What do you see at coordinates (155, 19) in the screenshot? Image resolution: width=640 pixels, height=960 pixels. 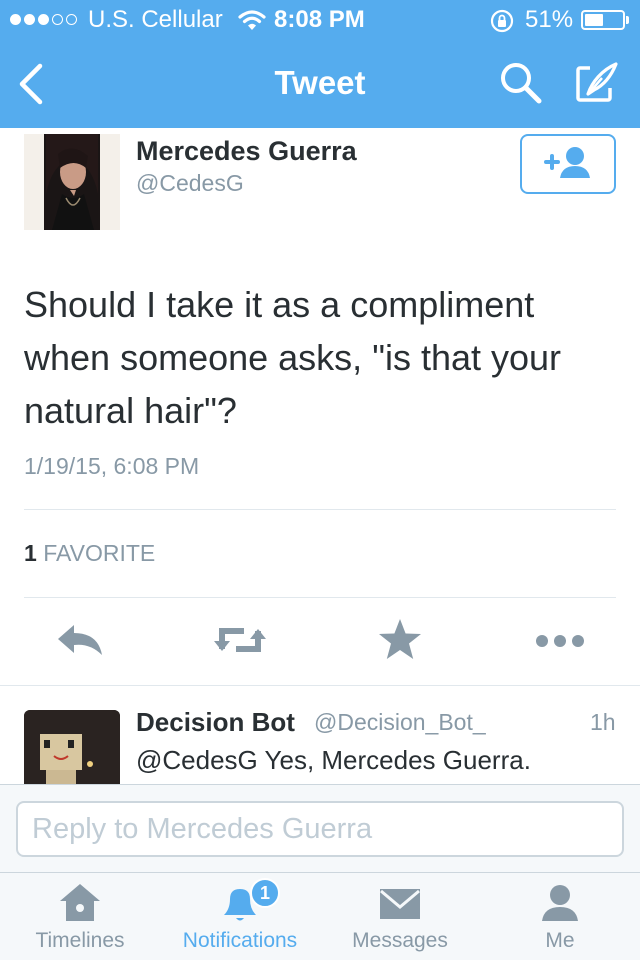 I see `carrier-name: U.S. Cellular` at bounding box center [155, 19].